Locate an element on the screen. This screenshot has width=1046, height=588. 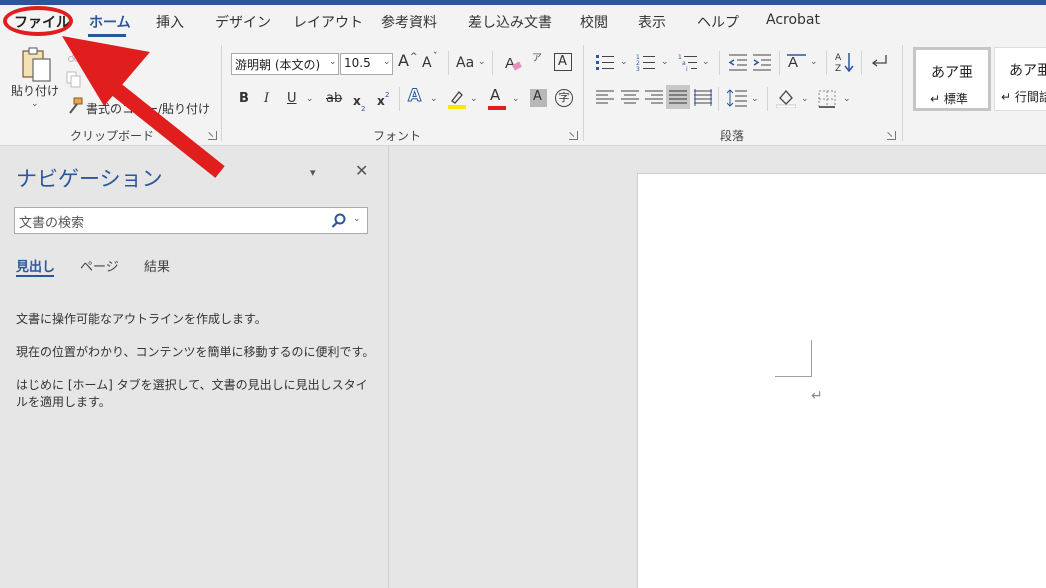
italic-button: I is located at coordinates (266, 99).